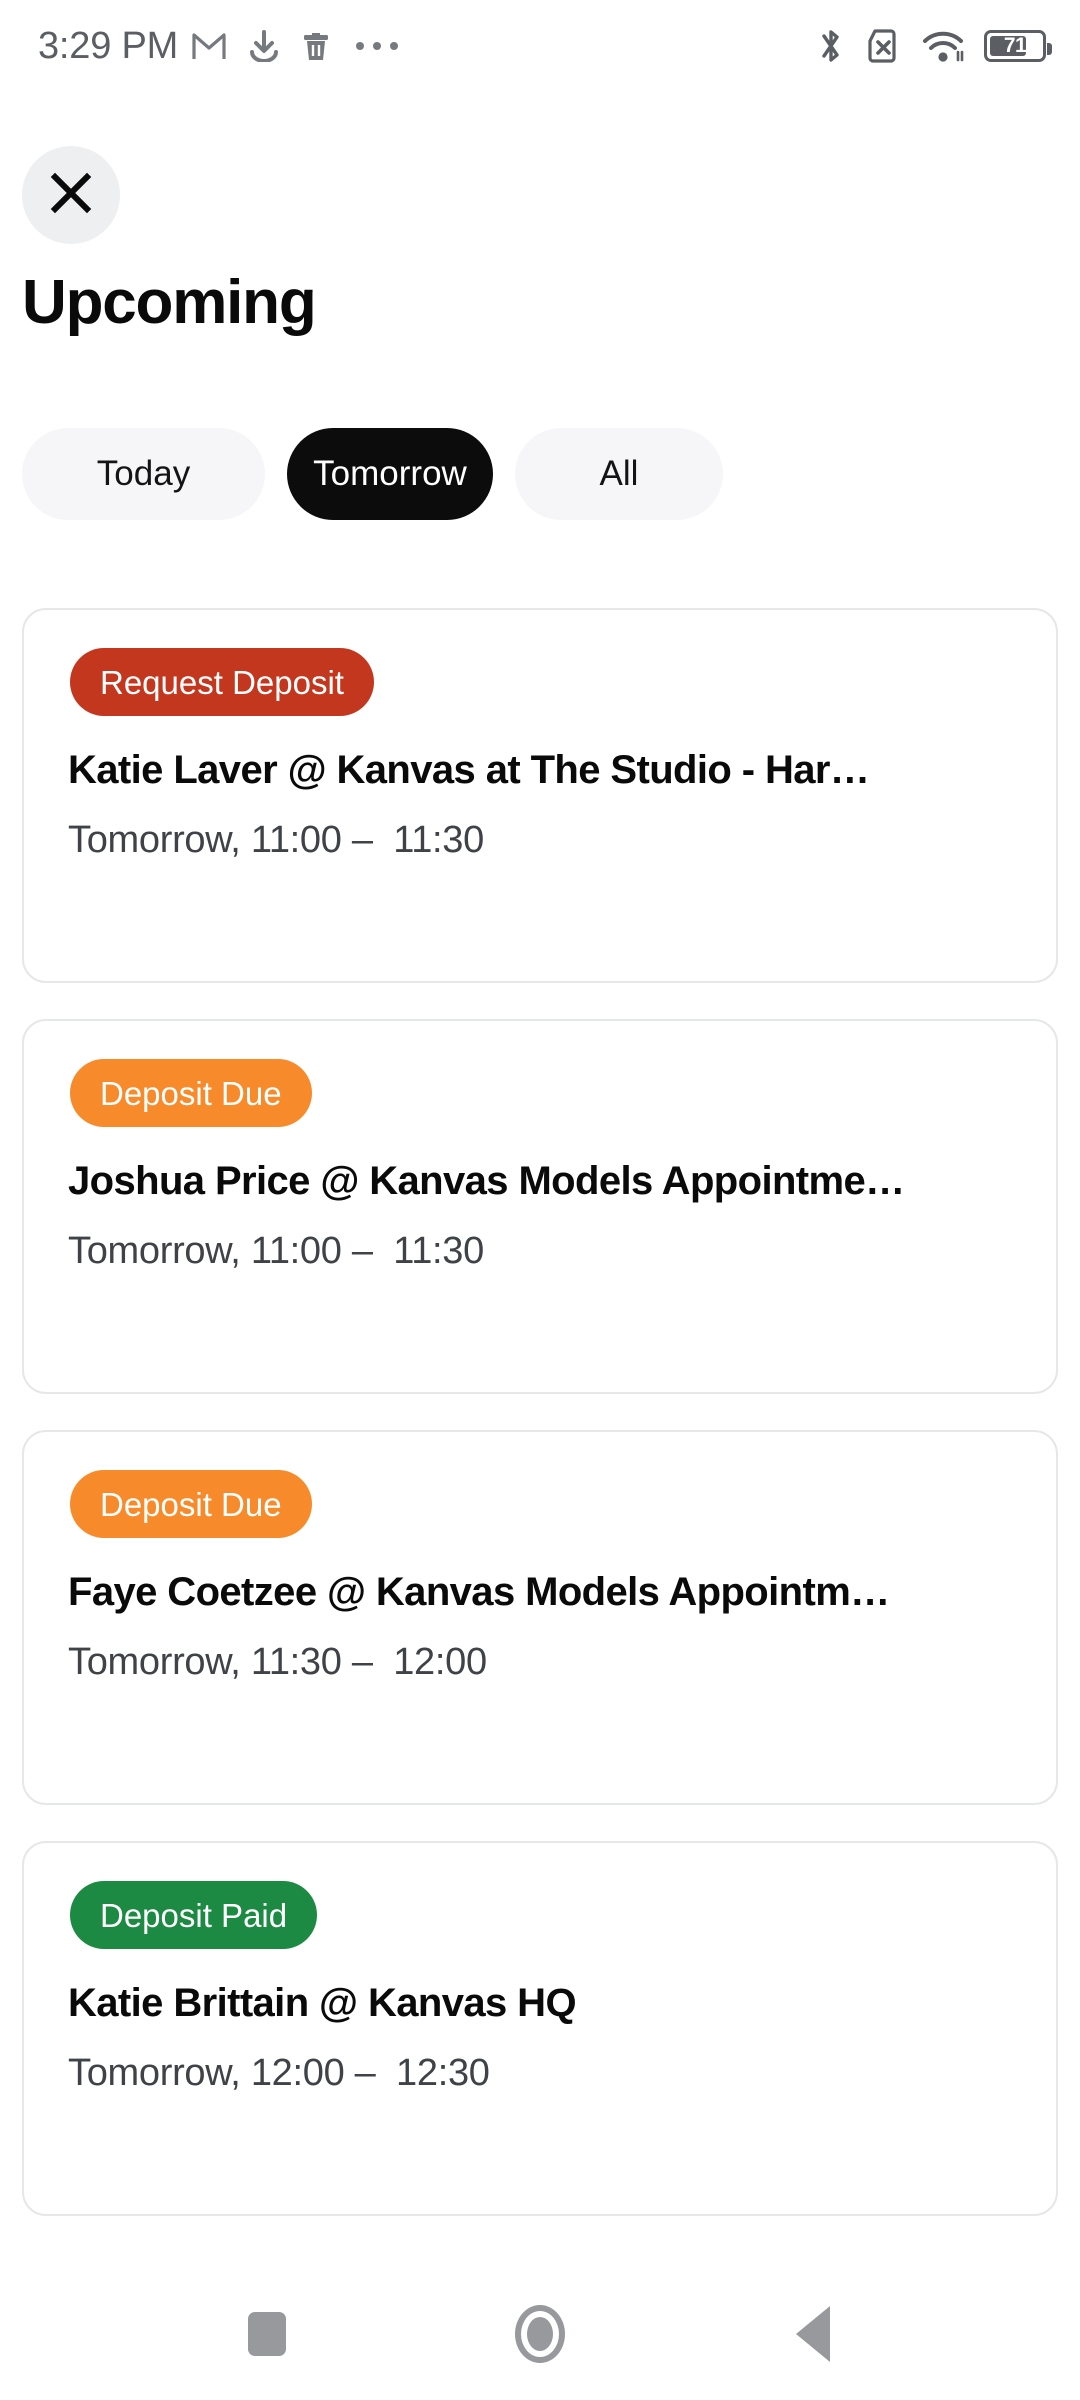 Image resolution: width=1080 pixels, height=2400 pixels. I want to click on gmail-icon, so click(209, 46).